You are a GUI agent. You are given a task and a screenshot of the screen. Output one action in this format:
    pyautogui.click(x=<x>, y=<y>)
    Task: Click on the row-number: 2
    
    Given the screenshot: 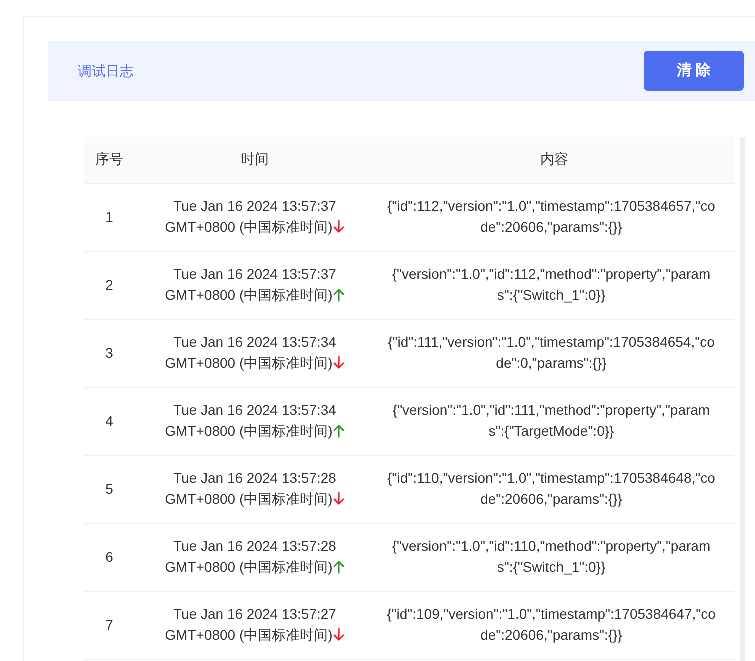 What is the action you would take?
    pyautogui.click(x=110, y=284)
    